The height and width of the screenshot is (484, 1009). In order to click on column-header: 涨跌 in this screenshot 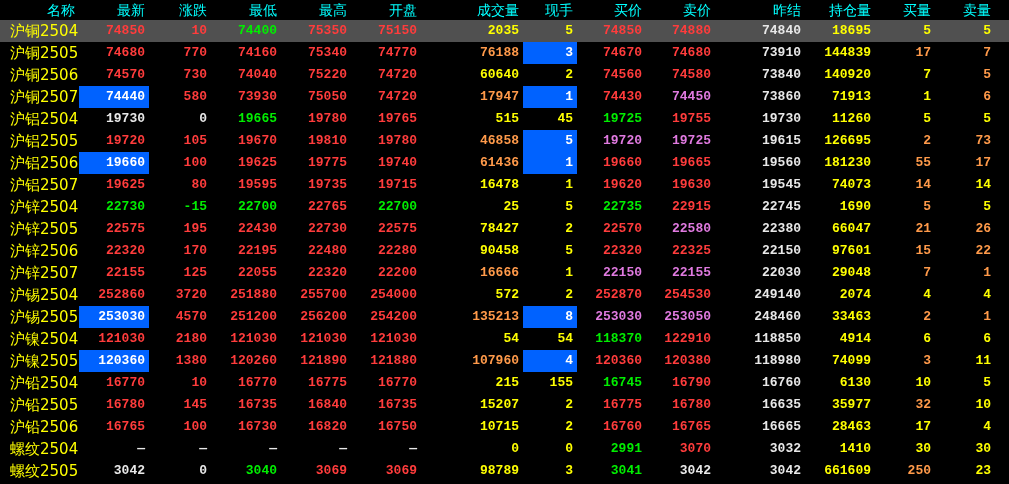, I will do `click(180, 10)`.